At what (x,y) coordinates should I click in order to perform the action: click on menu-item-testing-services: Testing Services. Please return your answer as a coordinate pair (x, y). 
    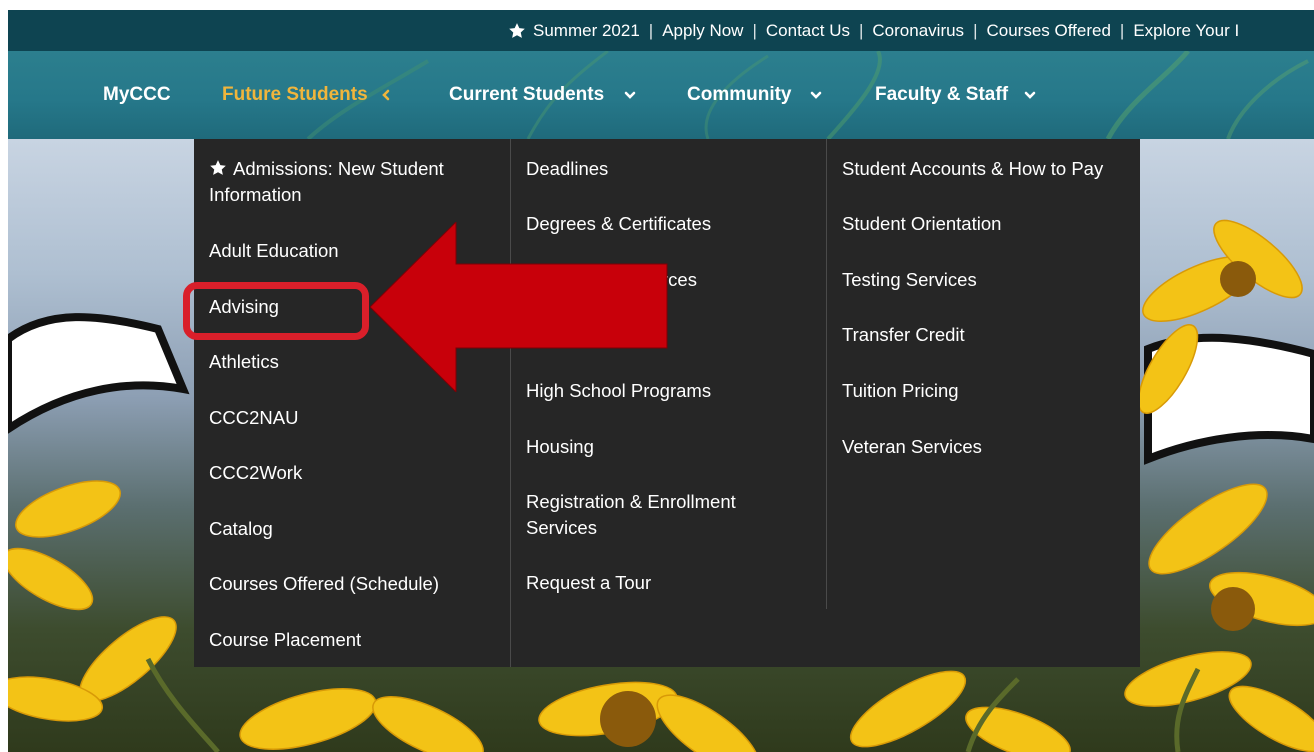
    Looking at the image, I should click on (909, 280).